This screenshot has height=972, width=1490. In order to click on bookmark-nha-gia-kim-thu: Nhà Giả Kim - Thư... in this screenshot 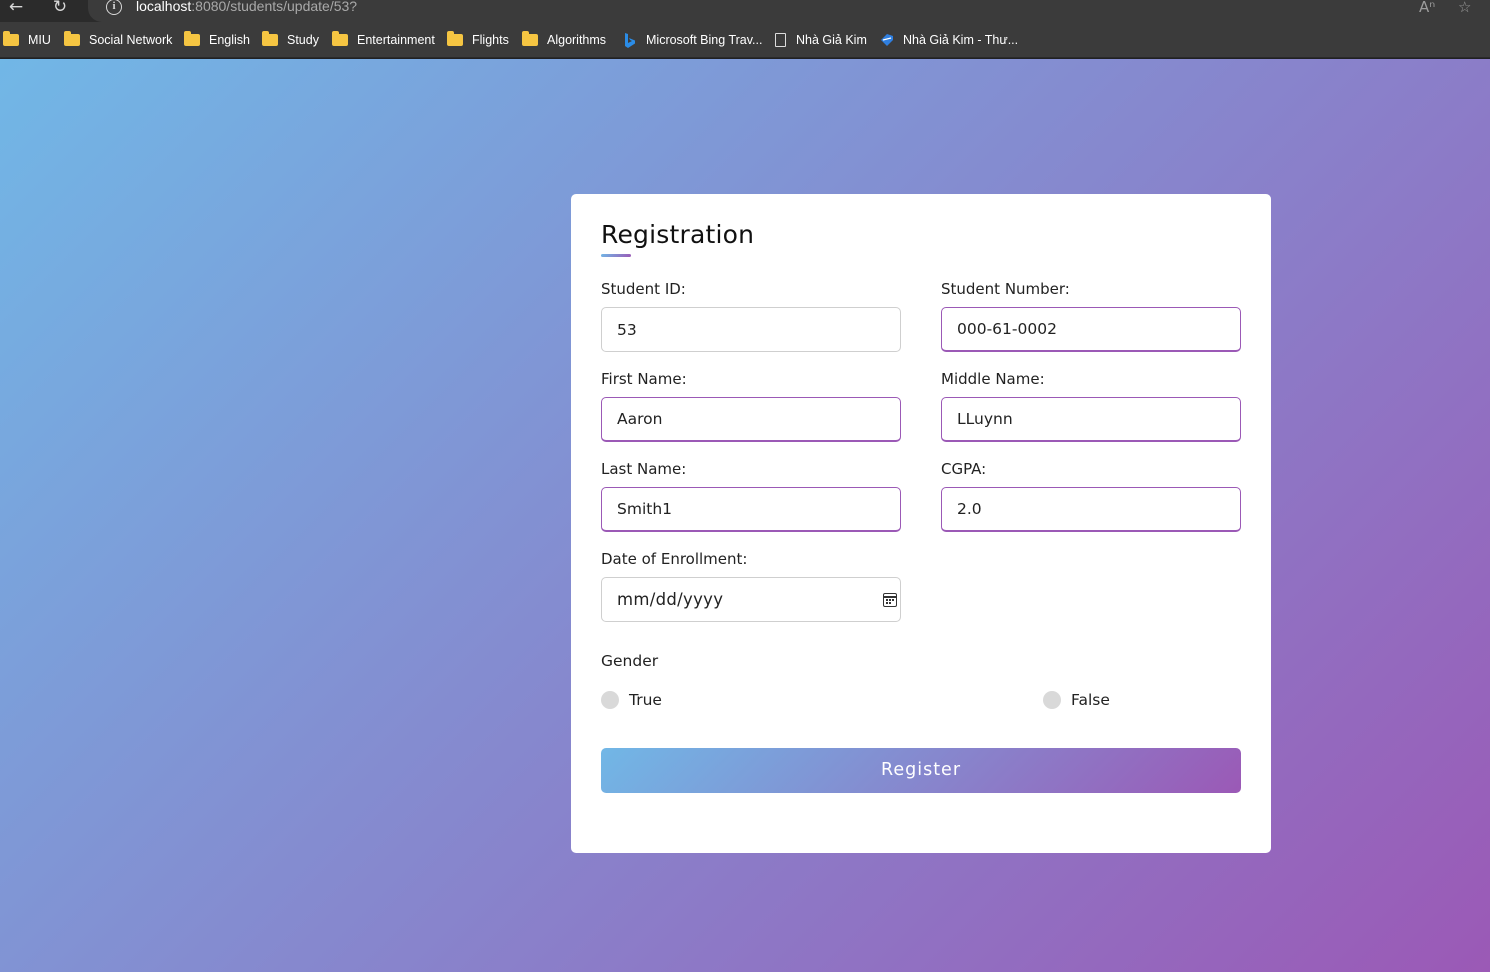, I will do `click(949, 40)`.